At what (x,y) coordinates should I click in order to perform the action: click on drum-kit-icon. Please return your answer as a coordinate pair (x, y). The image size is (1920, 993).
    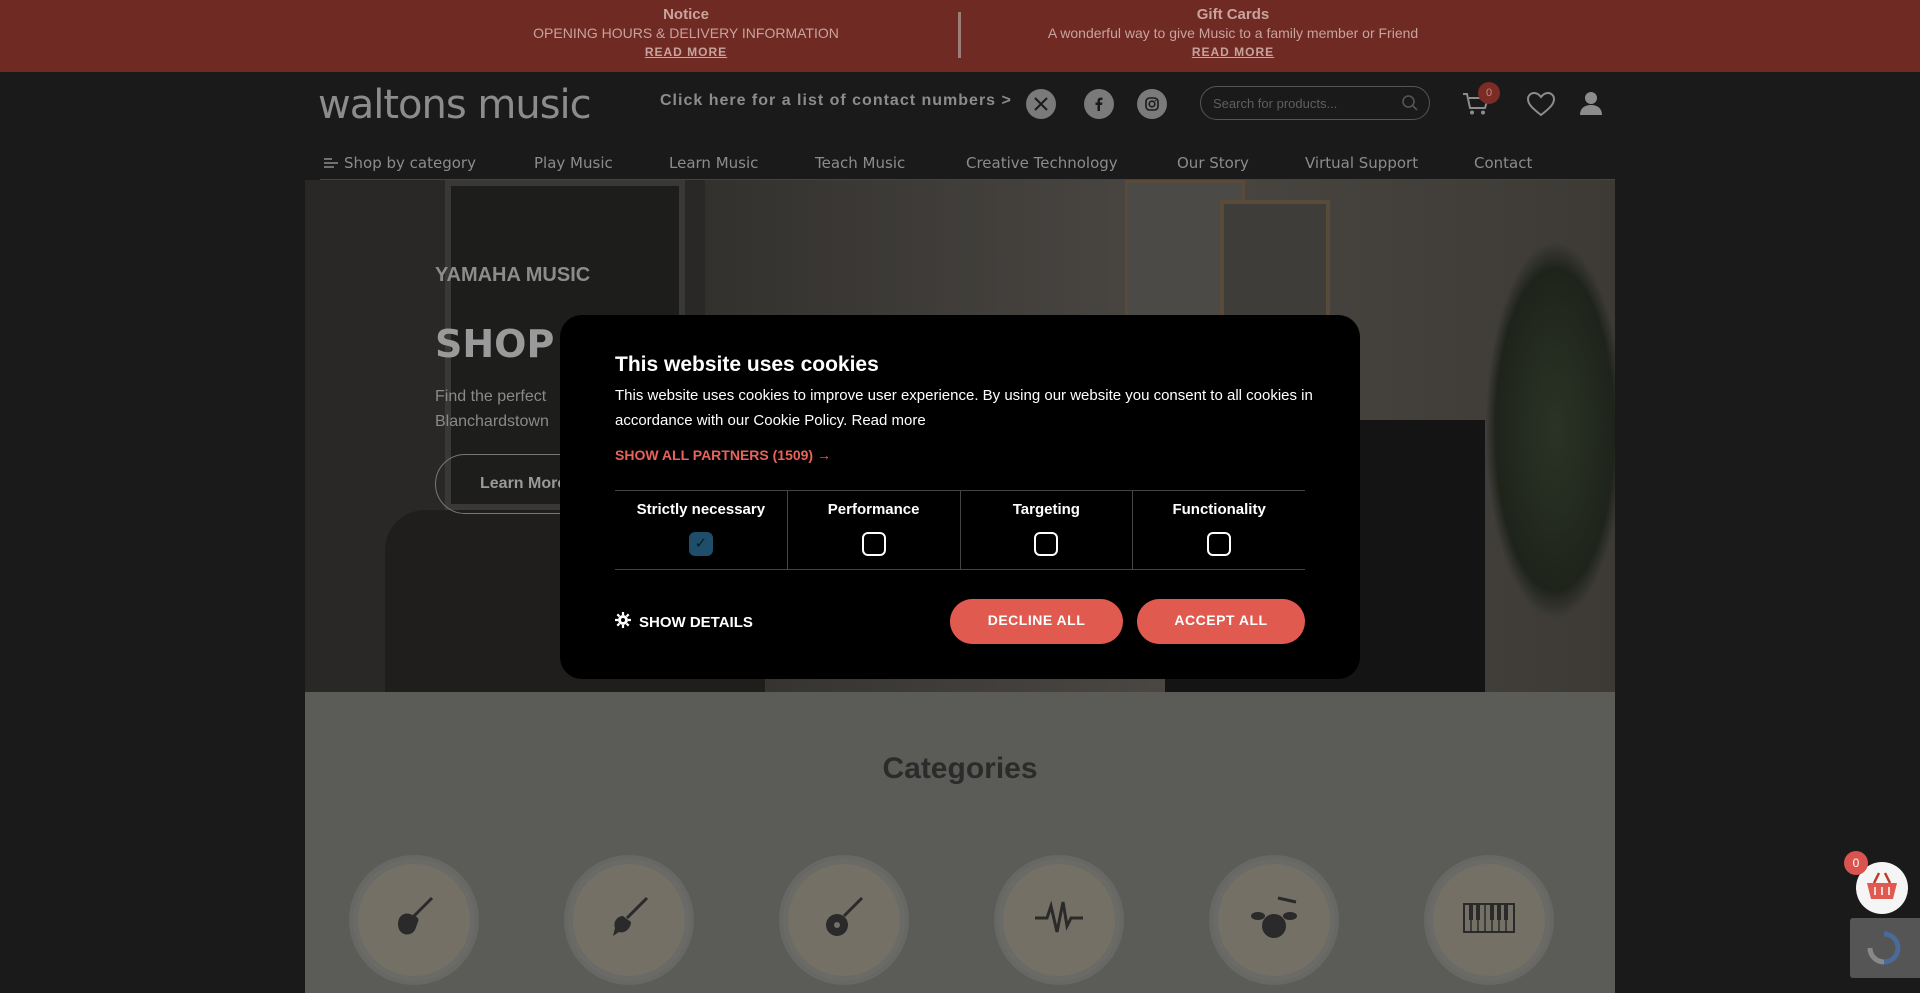
    Looking at the image, I should click on (1274, 920).